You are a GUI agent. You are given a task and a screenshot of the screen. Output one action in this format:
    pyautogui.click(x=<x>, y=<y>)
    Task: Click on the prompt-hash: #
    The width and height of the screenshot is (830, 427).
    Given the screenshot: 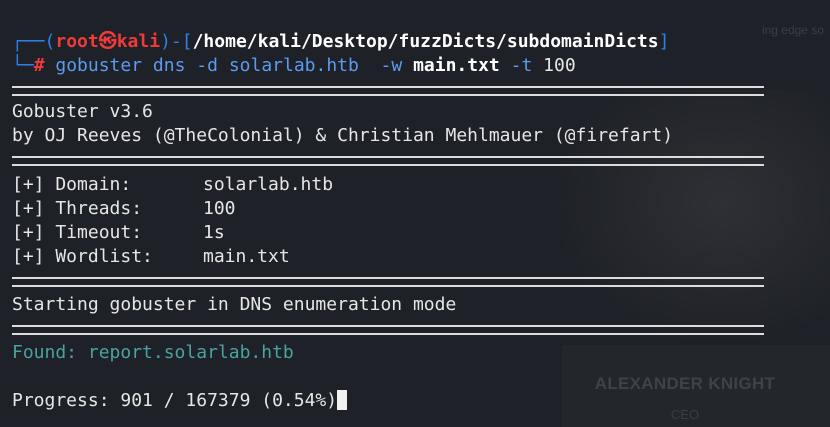 What is the action you would take?
    pyautogui.click(x=39, y=65)
    